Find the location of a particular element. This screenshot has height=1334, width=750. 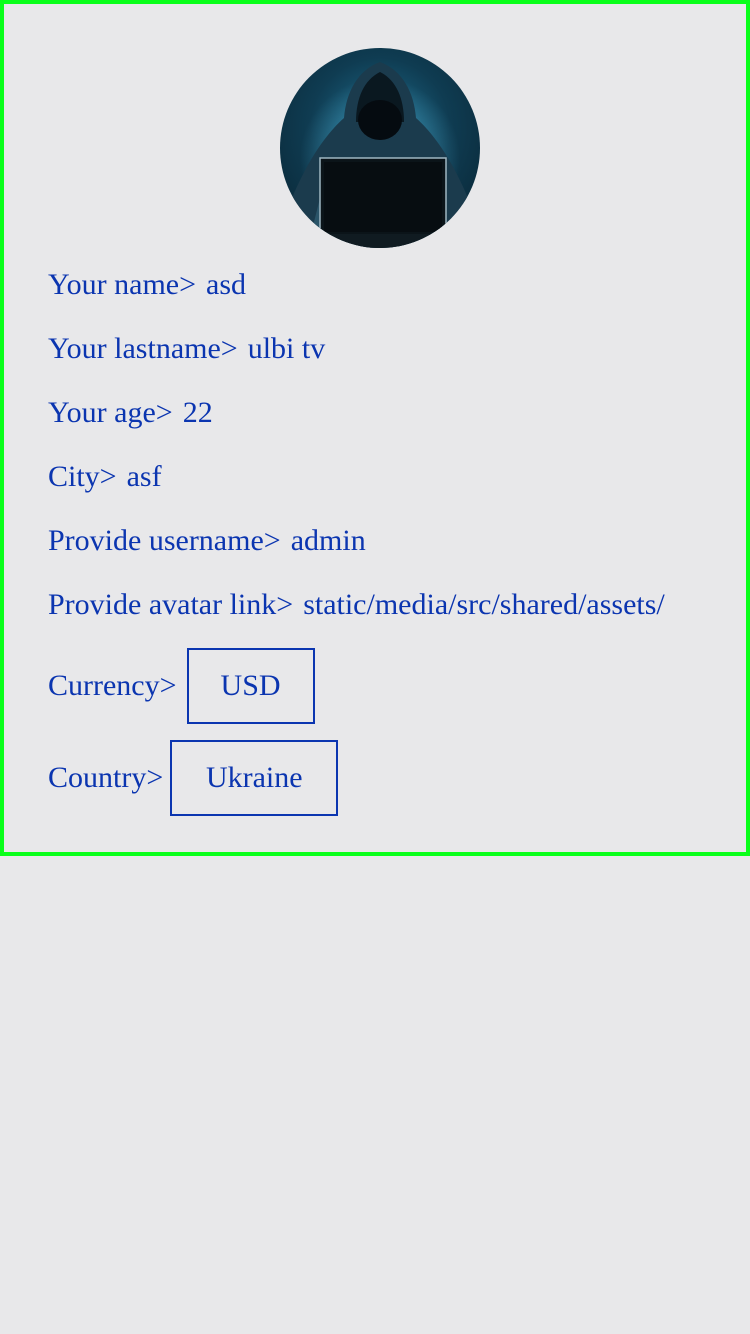

name-row: Your name> asd is located at coordinates (147, 285).